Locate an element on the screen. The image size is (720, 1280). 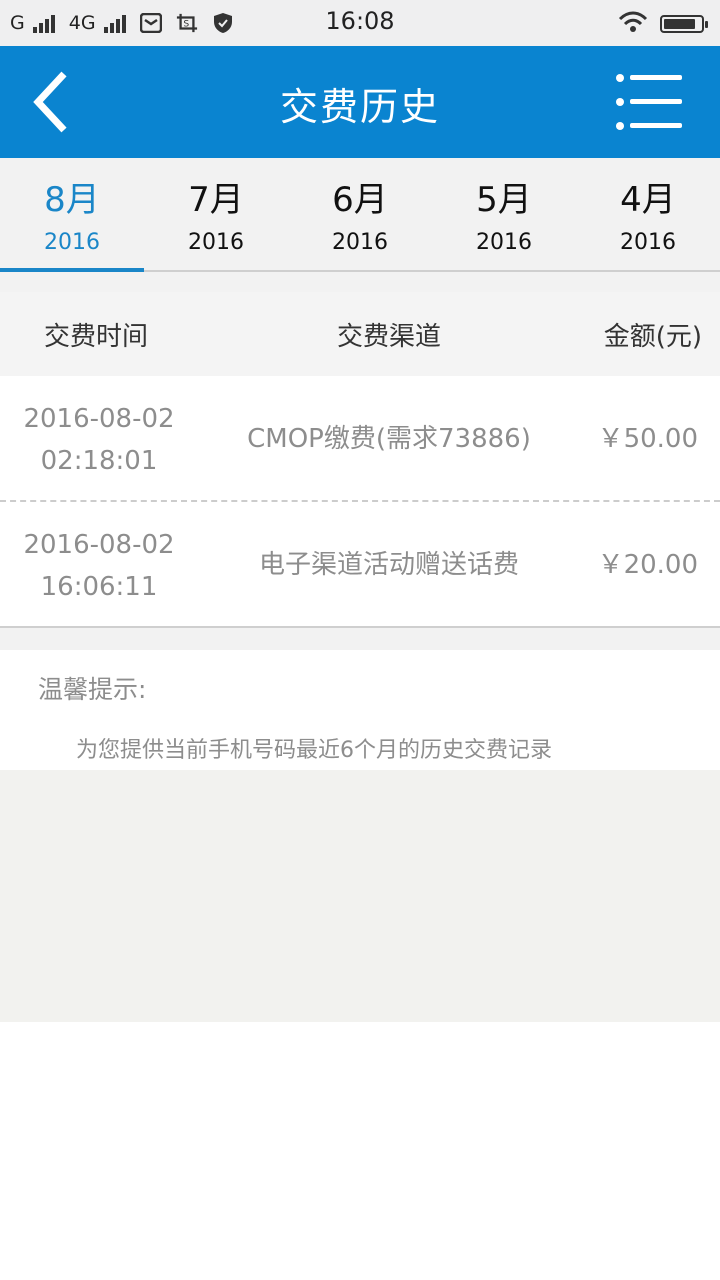
tab-month-3: 6月 2016 is located at coordinates (360, 214).